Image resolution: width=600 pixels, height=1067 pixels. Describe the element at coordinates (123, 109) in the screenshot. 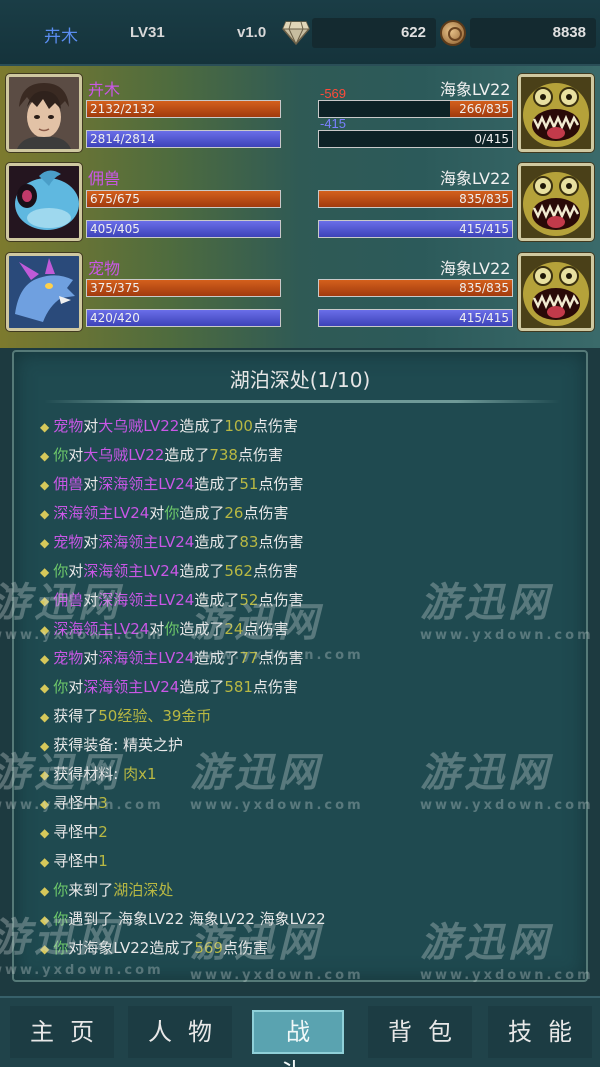

I see `ally-hp-text-1: 2132/2132` at that location.